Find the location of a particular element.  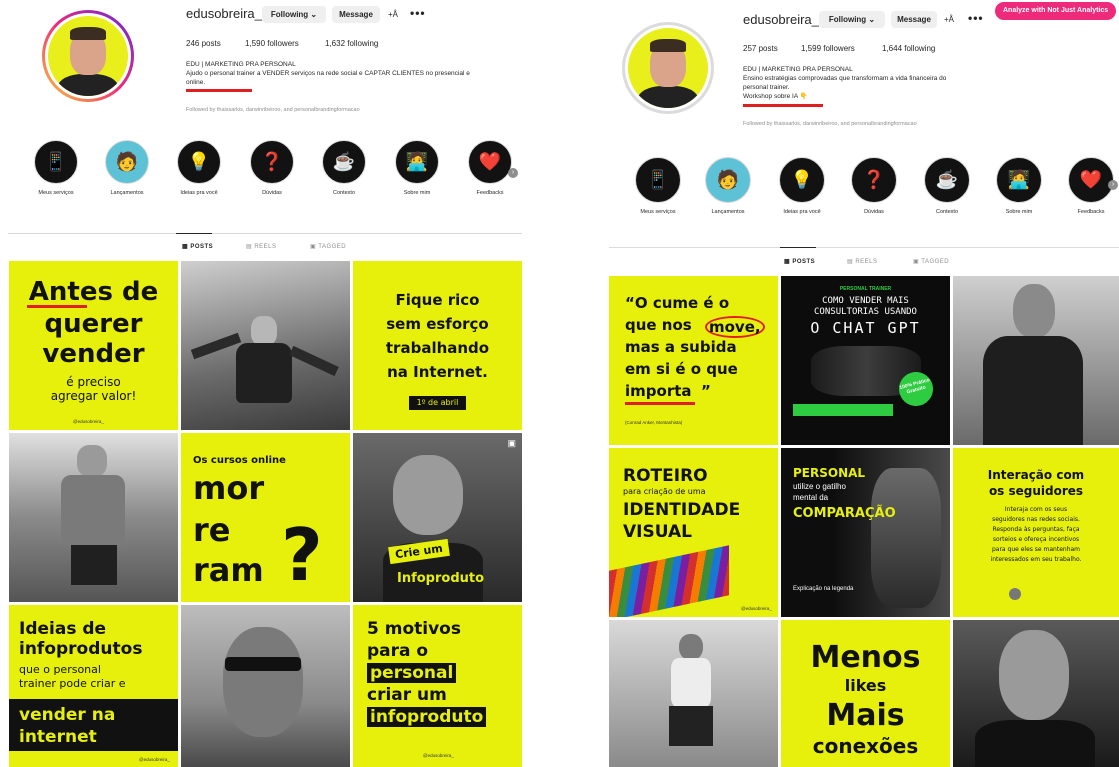

post-text: internet is located at coordinates (58, 737).